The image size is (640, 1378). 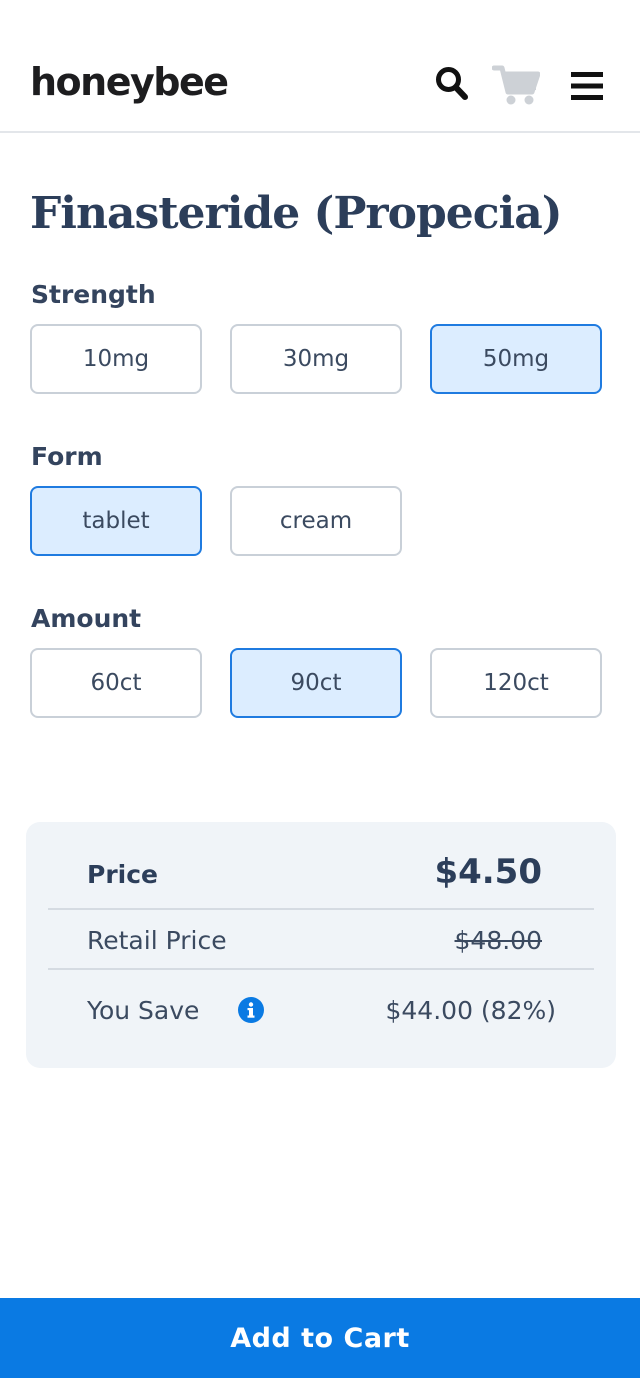 What do you see at coordinates (116, 683) in the screenshot?
I see `amount-option-60ct: 60ct` at bounding box center [116, 683].